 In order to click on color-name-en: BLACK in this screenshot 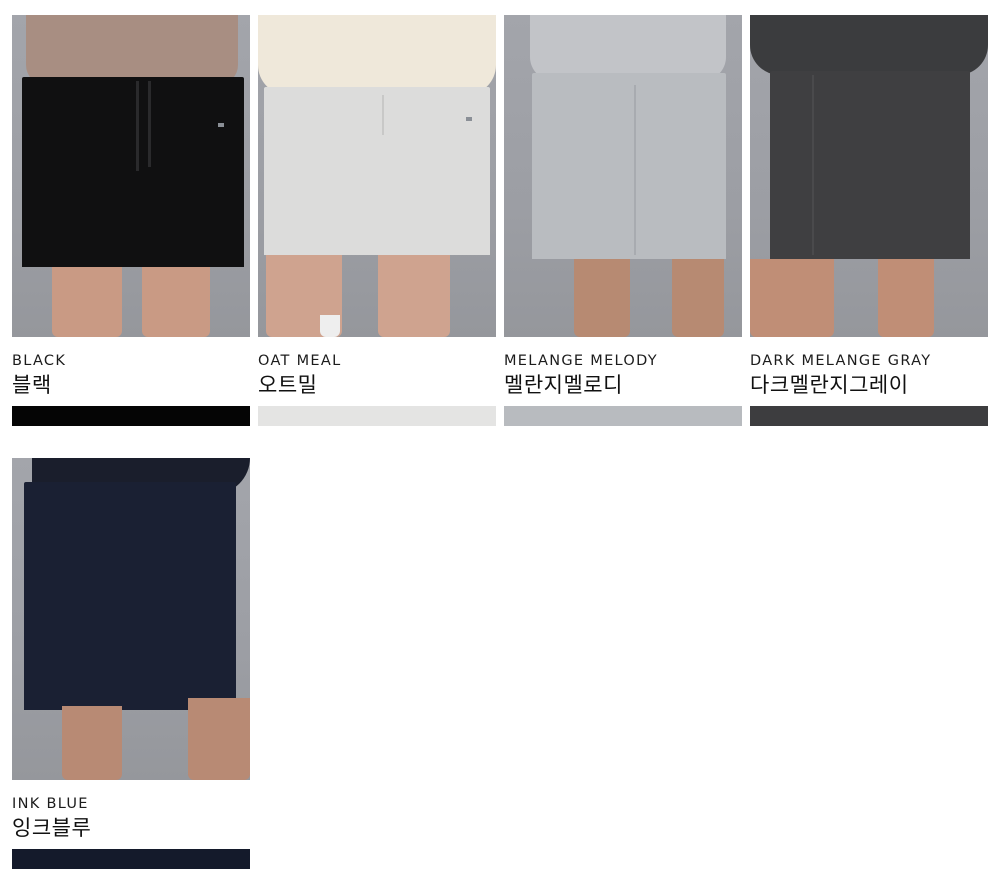, I will do `click(39, 361)`.